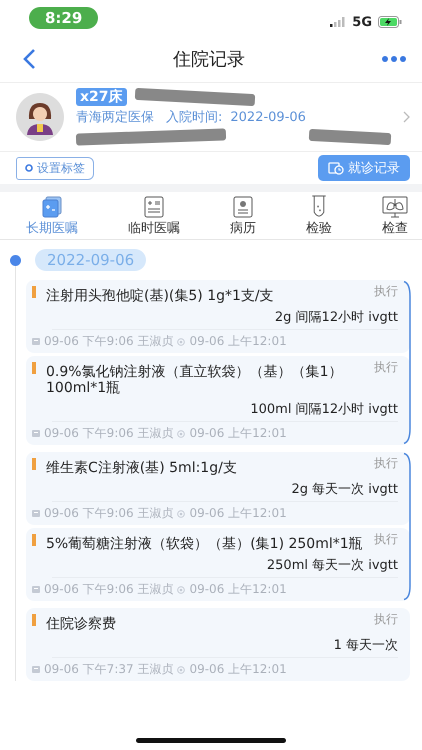 The height and width of the screenshot is (750, 422). What do you see at coordinates (225, 645) in the screenshot?
I see `order-dosage: 1 每天一次` at bounding box center [225, 645].